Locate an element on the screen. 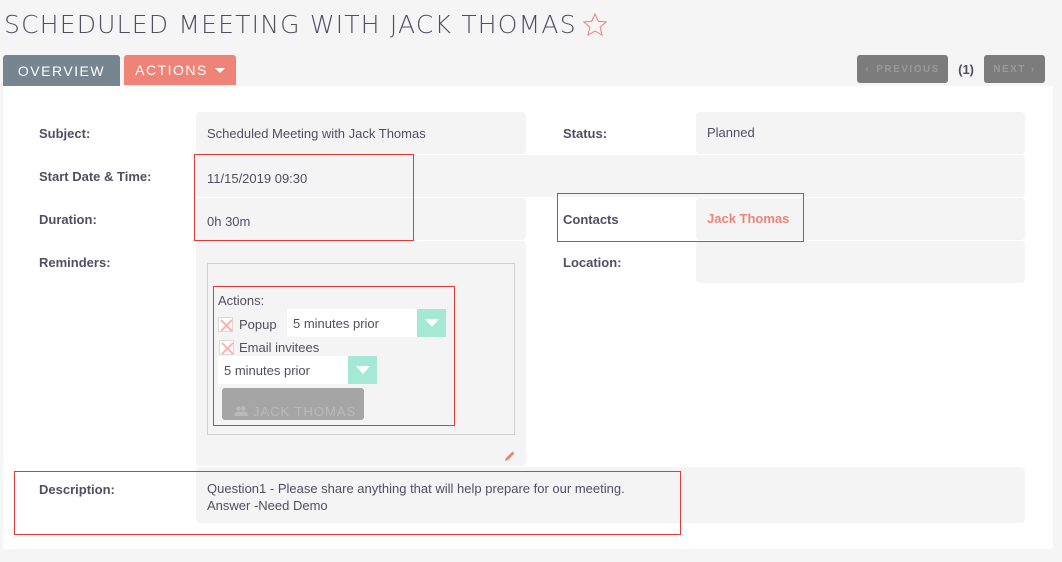 The image size is (1062, 562). users-icon is located at coordinates (241, 411).